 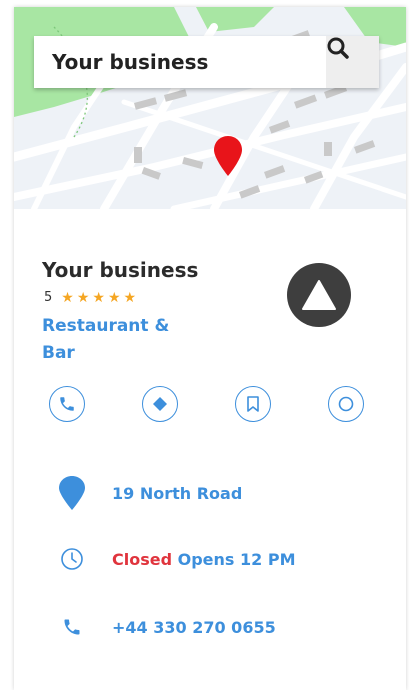 I want to click on search-icon, so click(x=338, y=48).